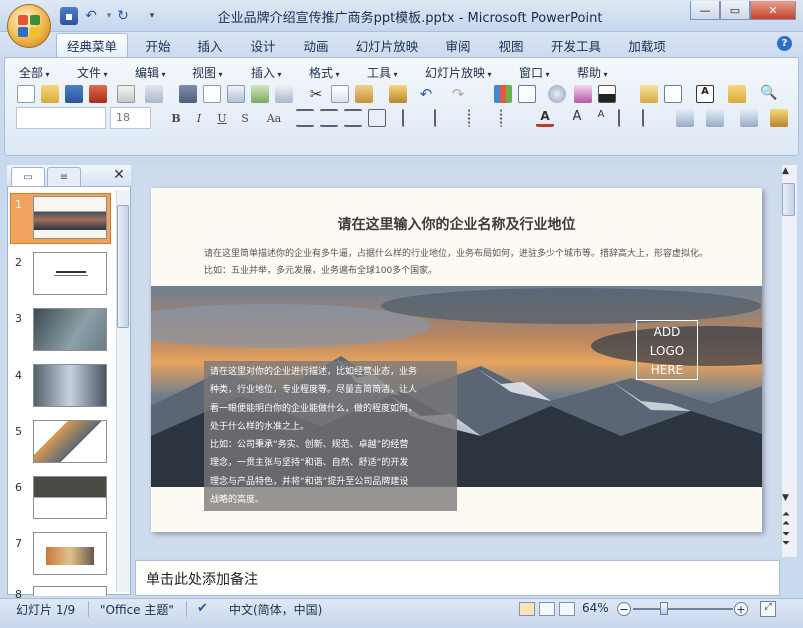  Describe the element at coordinates (98, 94) in the screenshot. I see `pdf-icon` at that location.